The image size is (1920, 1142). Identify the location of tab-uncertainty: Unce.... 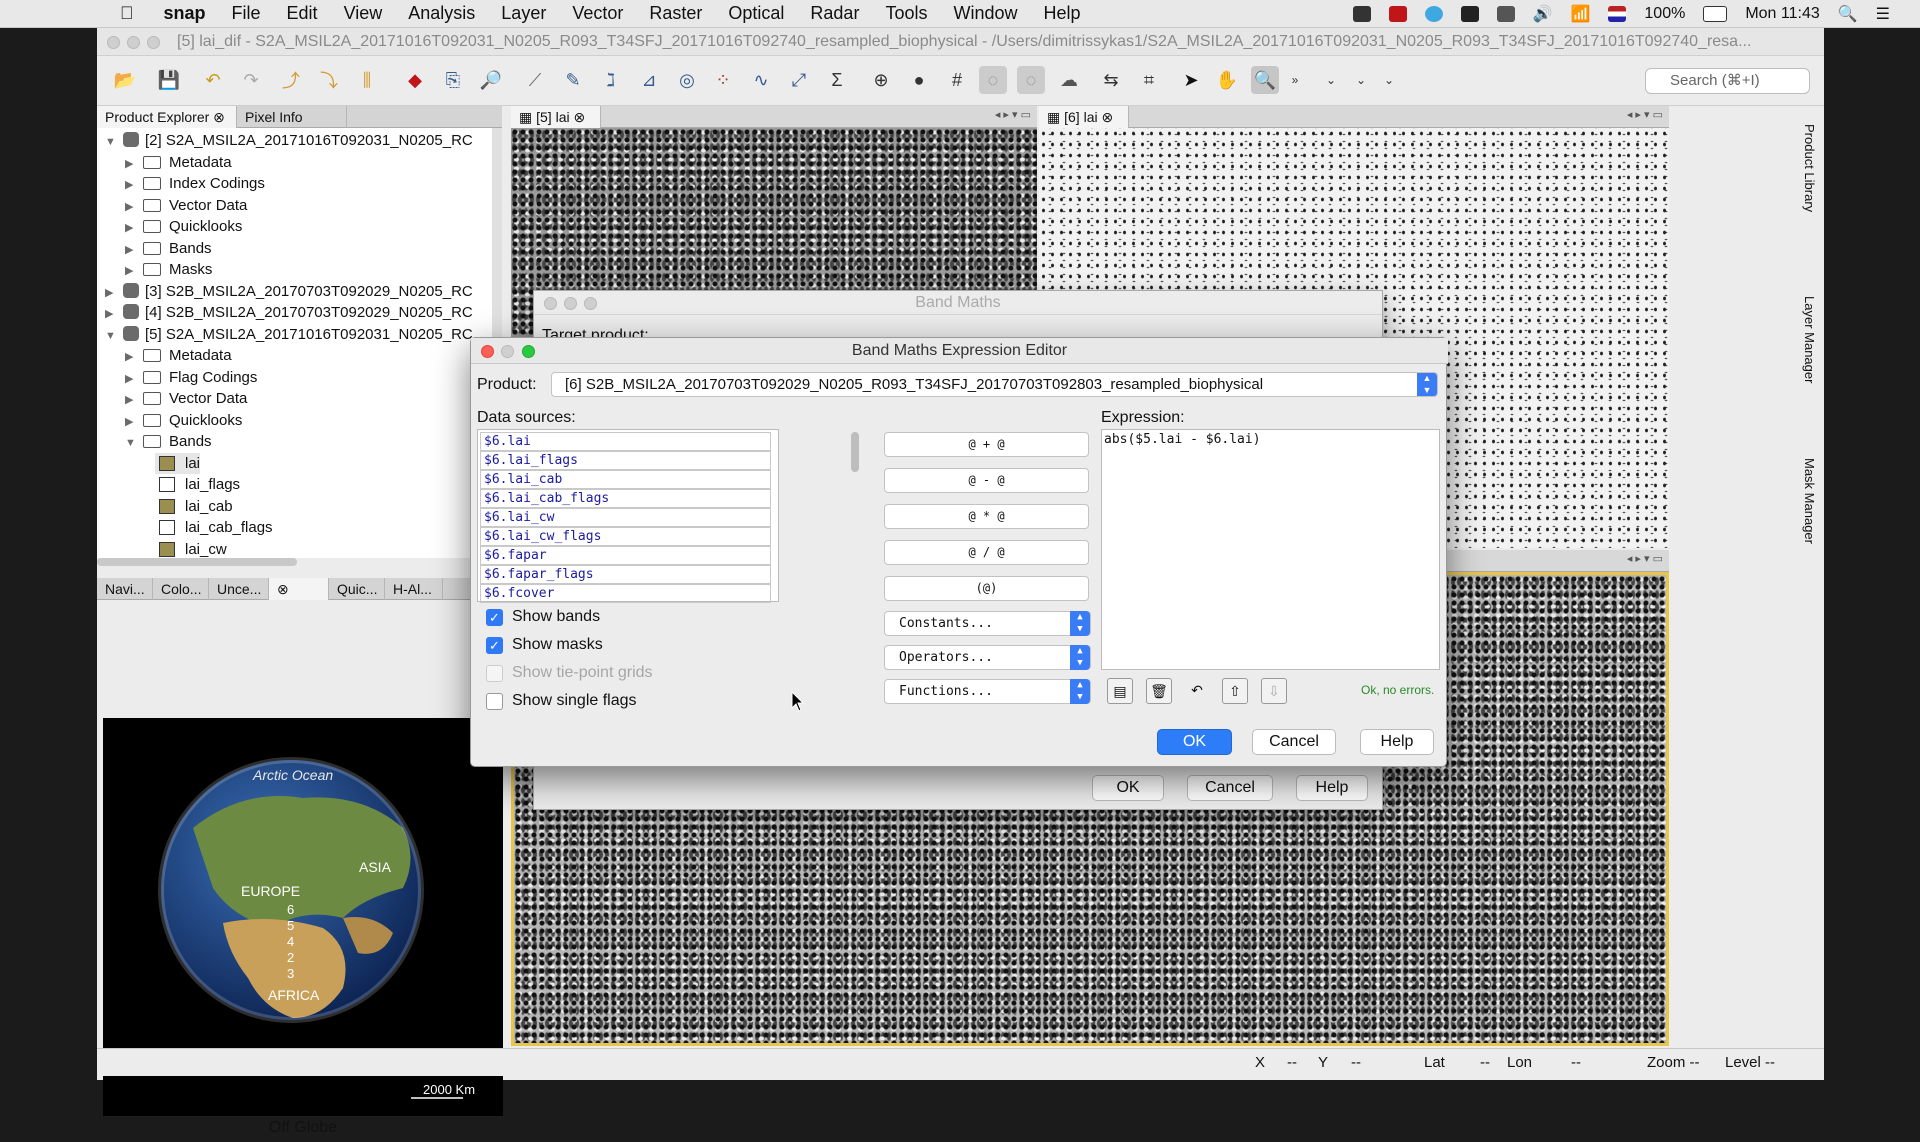
(239, 589).